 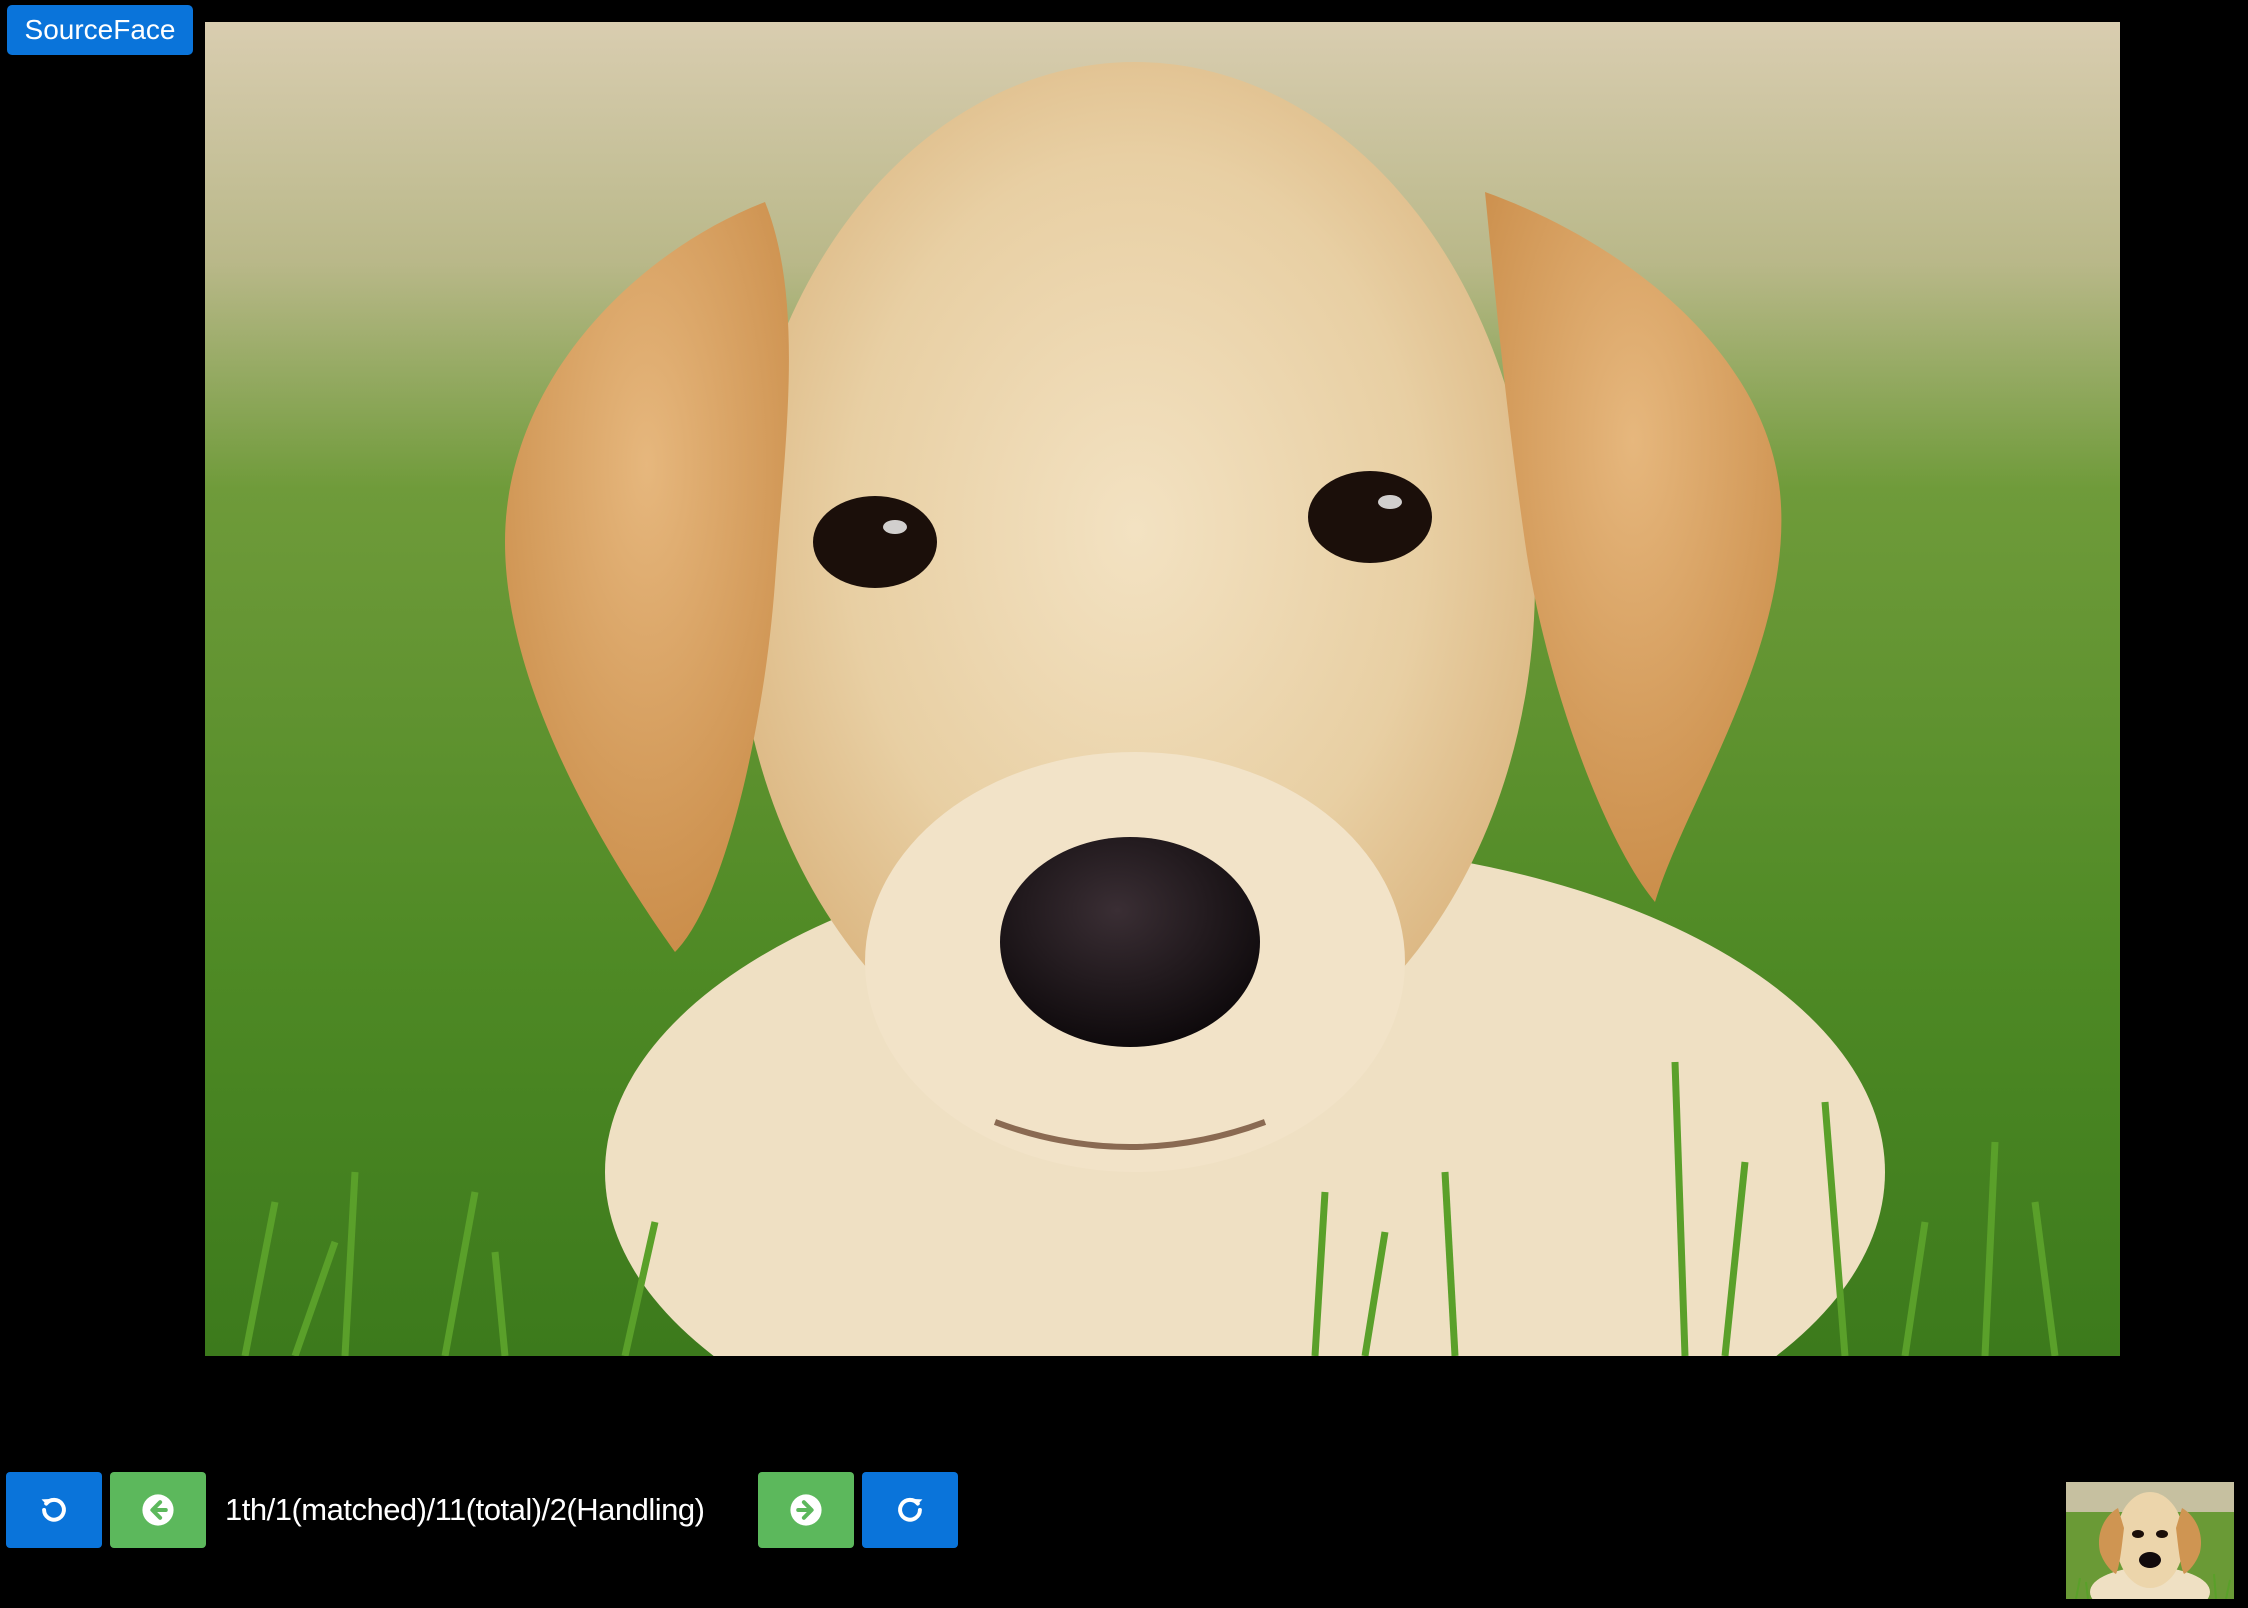 I want to click on next-button, so click(x=806, y=1510).